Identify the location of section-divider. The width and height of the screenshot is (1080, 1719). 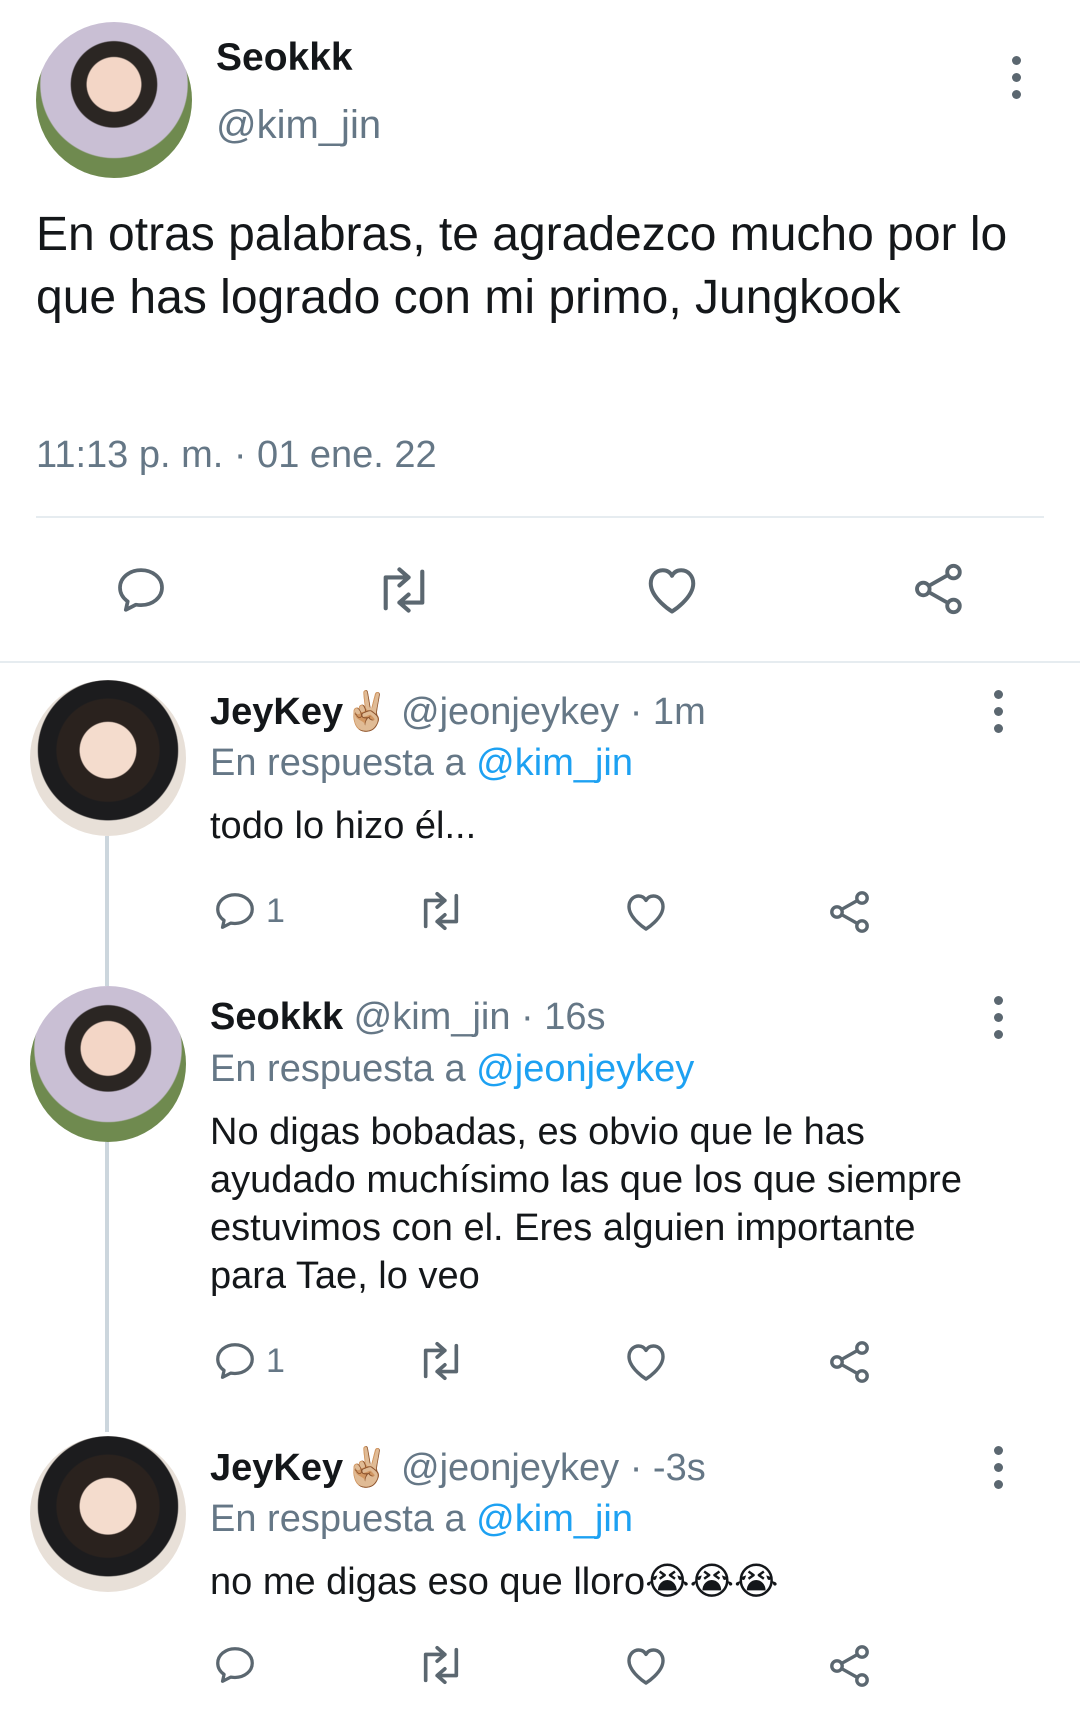
(540, 662).